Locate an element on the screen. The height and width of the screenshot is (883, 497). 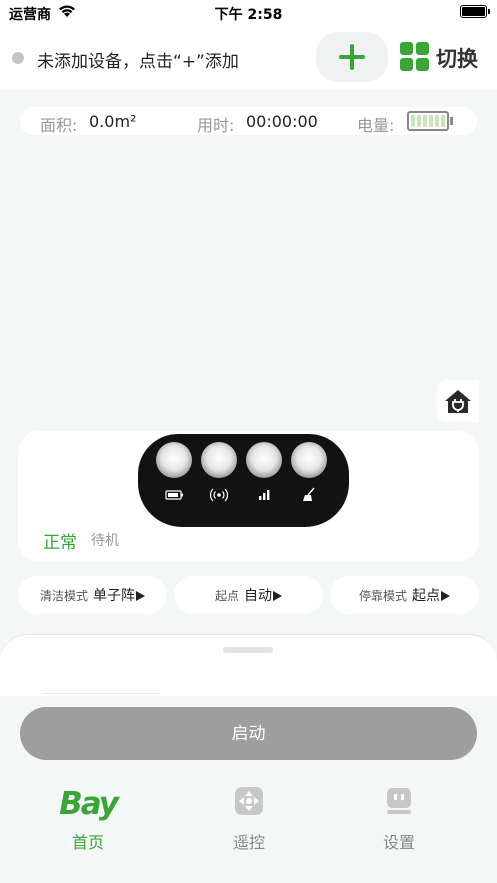
grid-icon is located at coordinates (415, 57).